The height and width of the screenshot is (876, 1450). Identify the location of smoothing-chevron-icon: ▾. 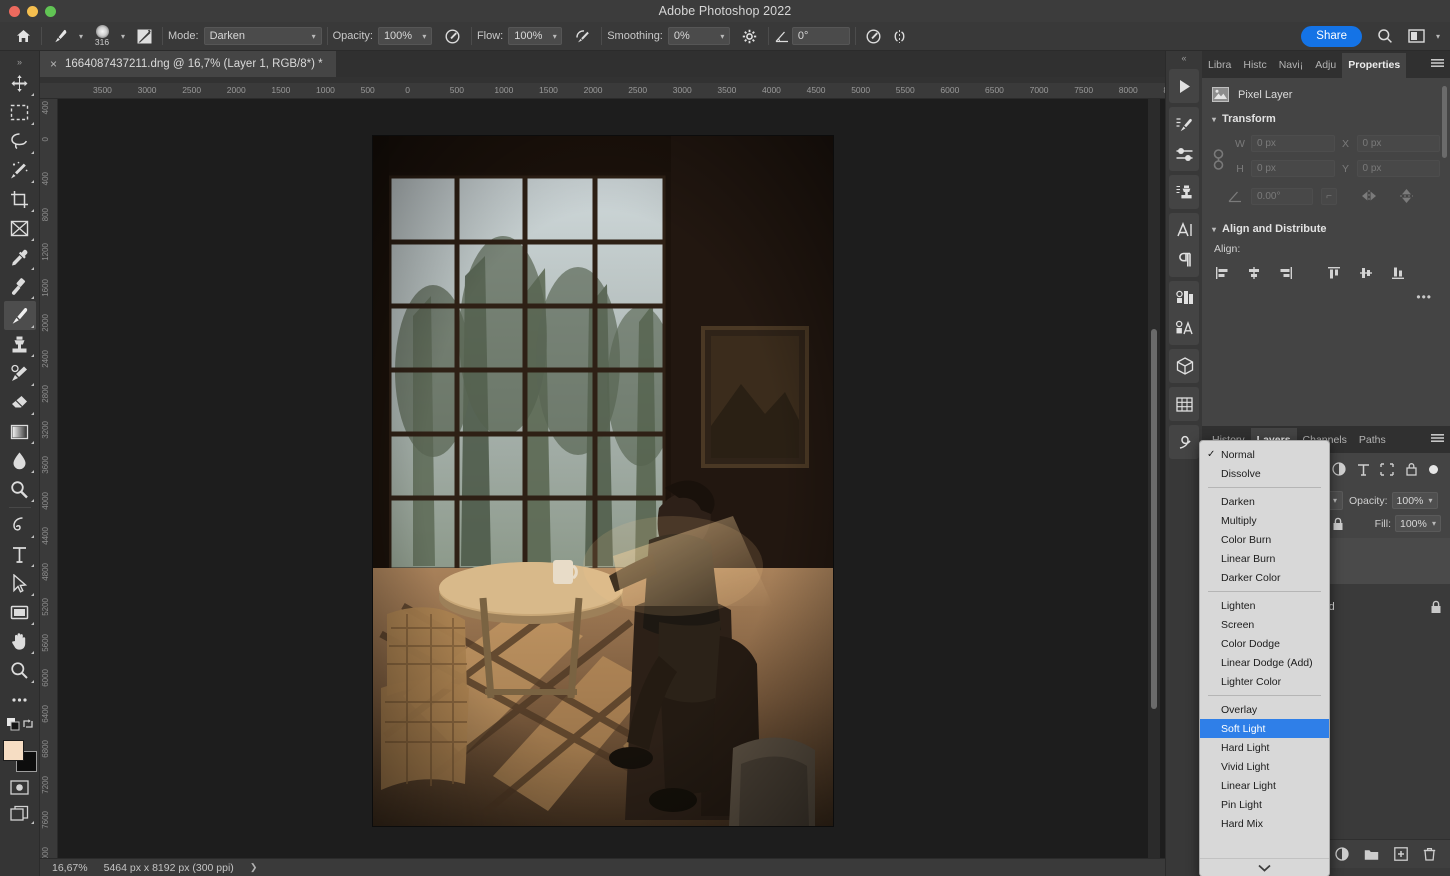
(722, 36).